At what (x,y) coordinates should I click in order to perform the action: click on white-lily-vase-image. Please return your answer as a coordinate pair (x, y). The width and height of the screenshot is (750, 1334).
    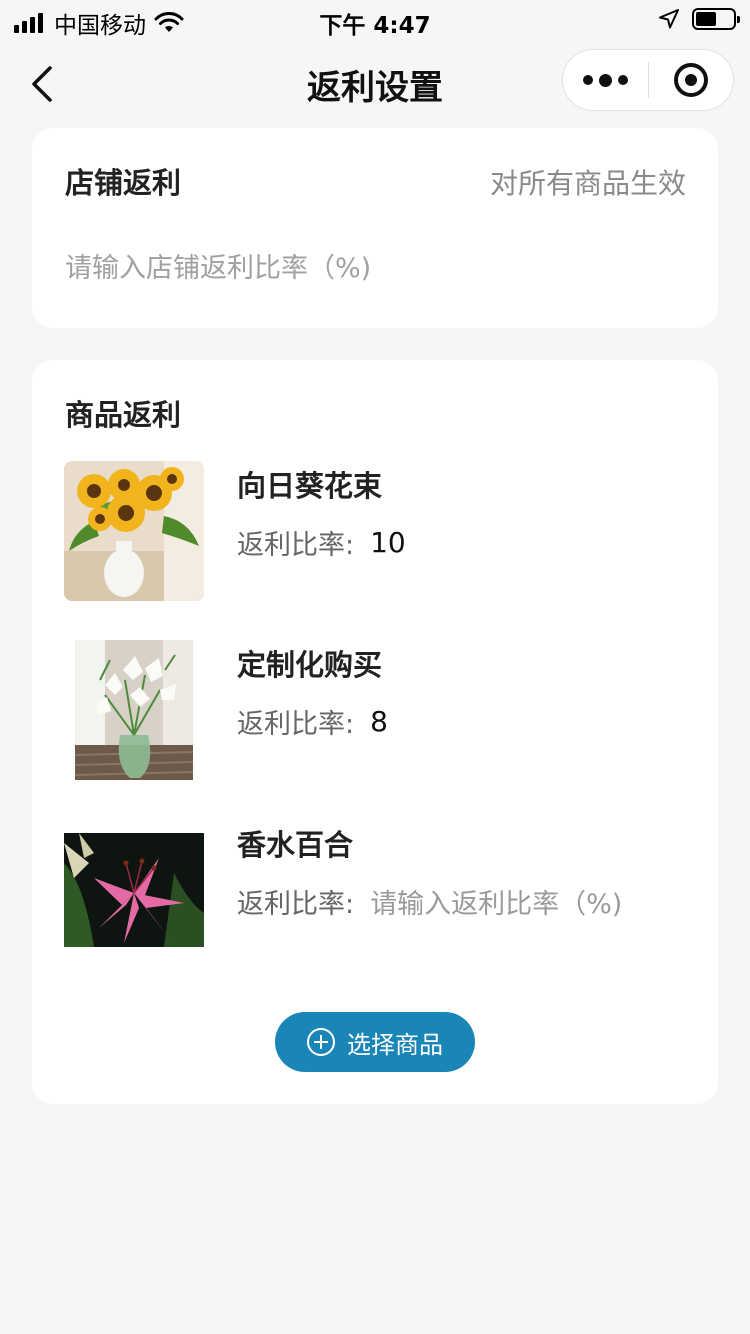
    Looking at the image, I should click on (134, 710).